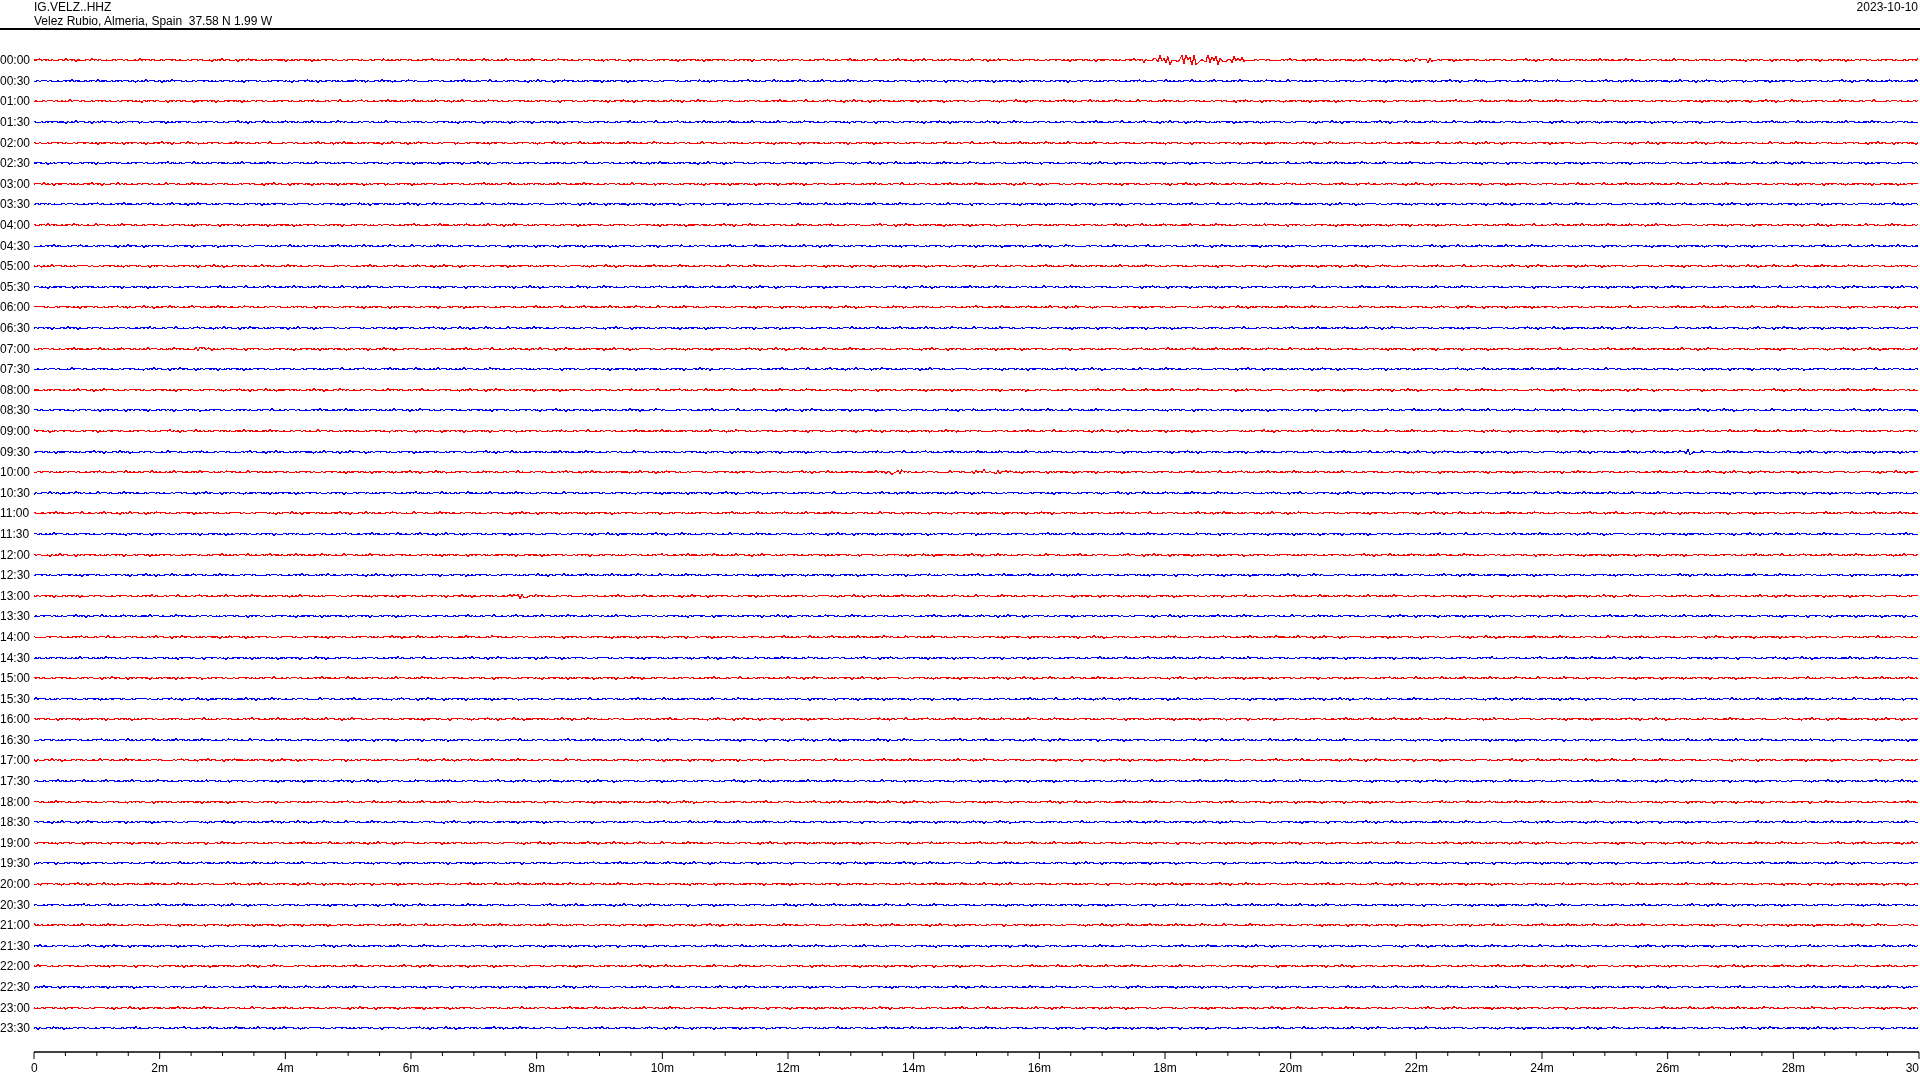 This screenshot has width=1920, height=1080. What do you see at coordinates (16, 328) in the screenshot?
I see `time-label: 06:30` at bounding box center [16, 328].